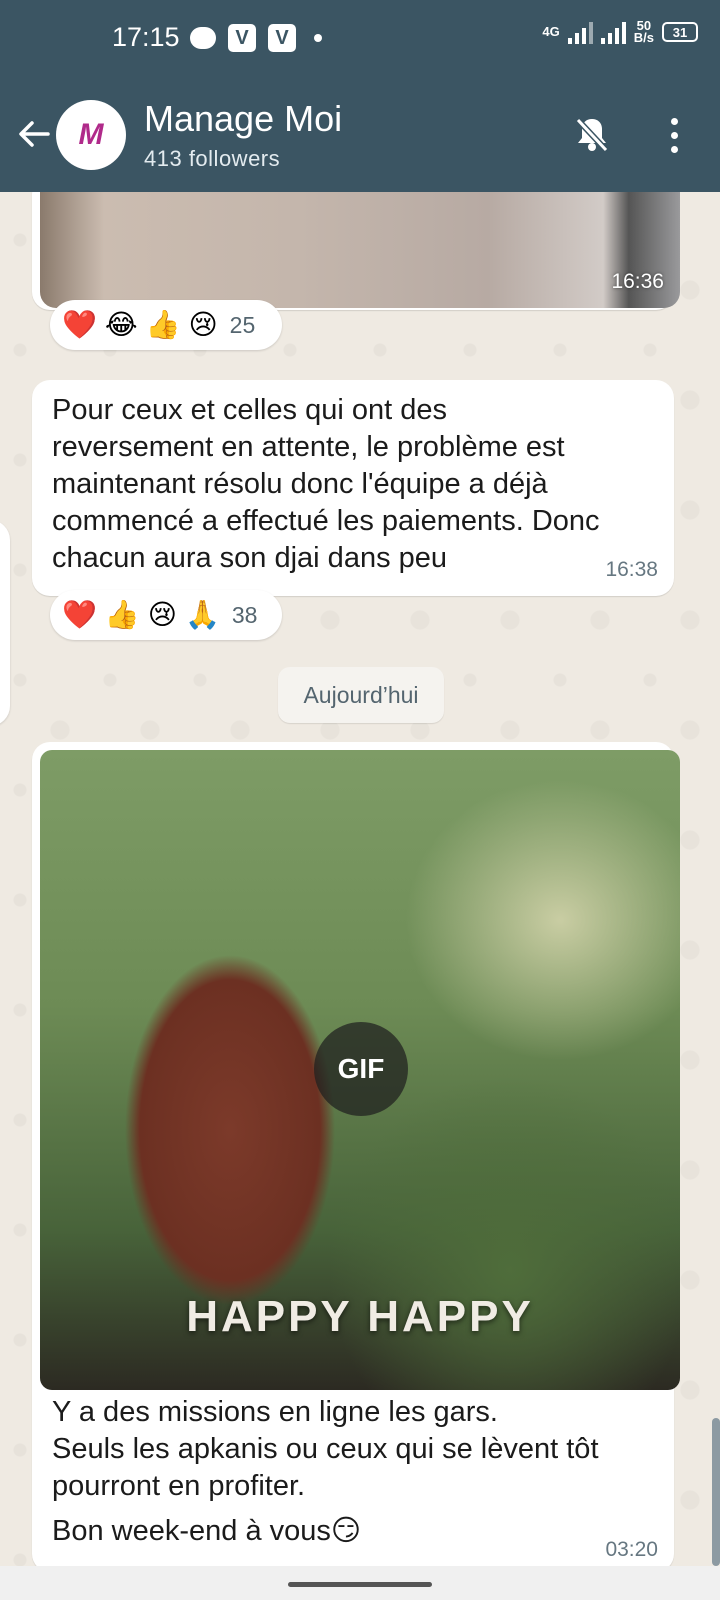  What do you see at coordinates (207, 1531) in the screenshot?
I see `message-line: Bon week-end à vous😏` at bounding box center [207, 1531].